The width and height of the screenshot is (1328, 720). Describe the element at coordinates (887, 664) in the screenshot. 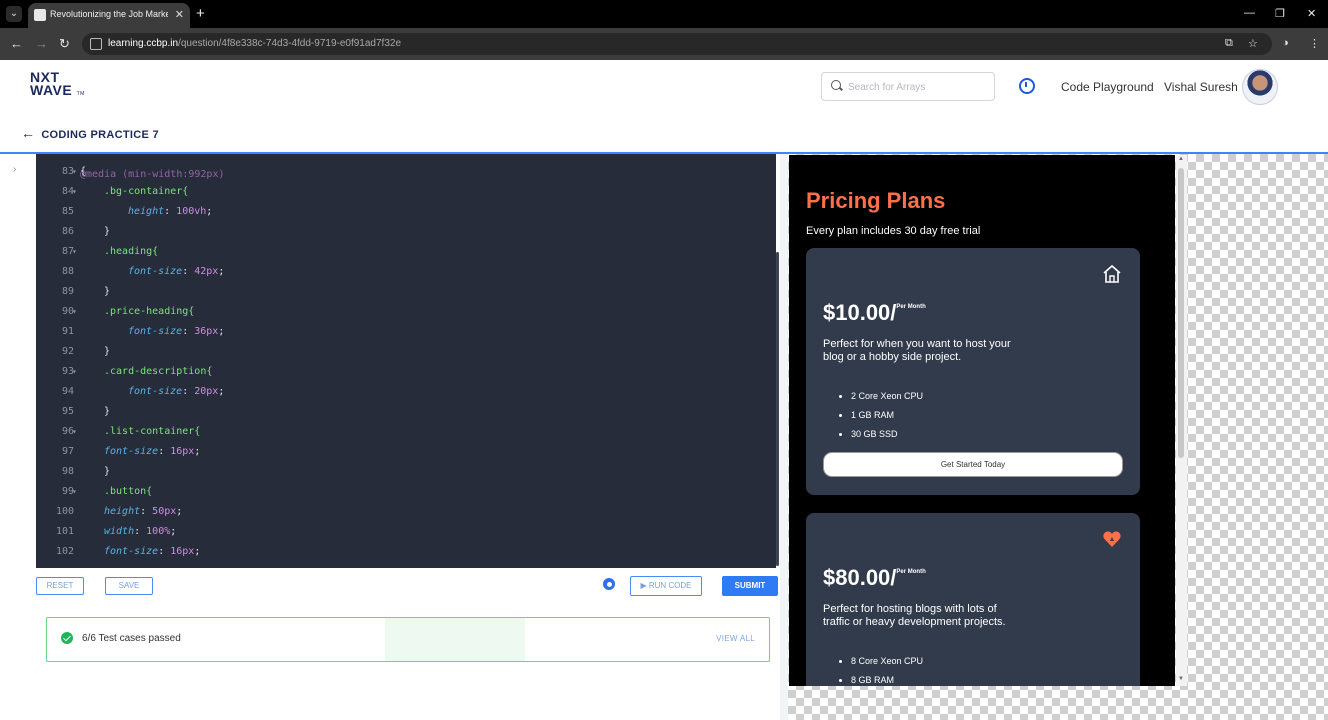

I see `list-item: 8 Core Xeon CPU` at that location.